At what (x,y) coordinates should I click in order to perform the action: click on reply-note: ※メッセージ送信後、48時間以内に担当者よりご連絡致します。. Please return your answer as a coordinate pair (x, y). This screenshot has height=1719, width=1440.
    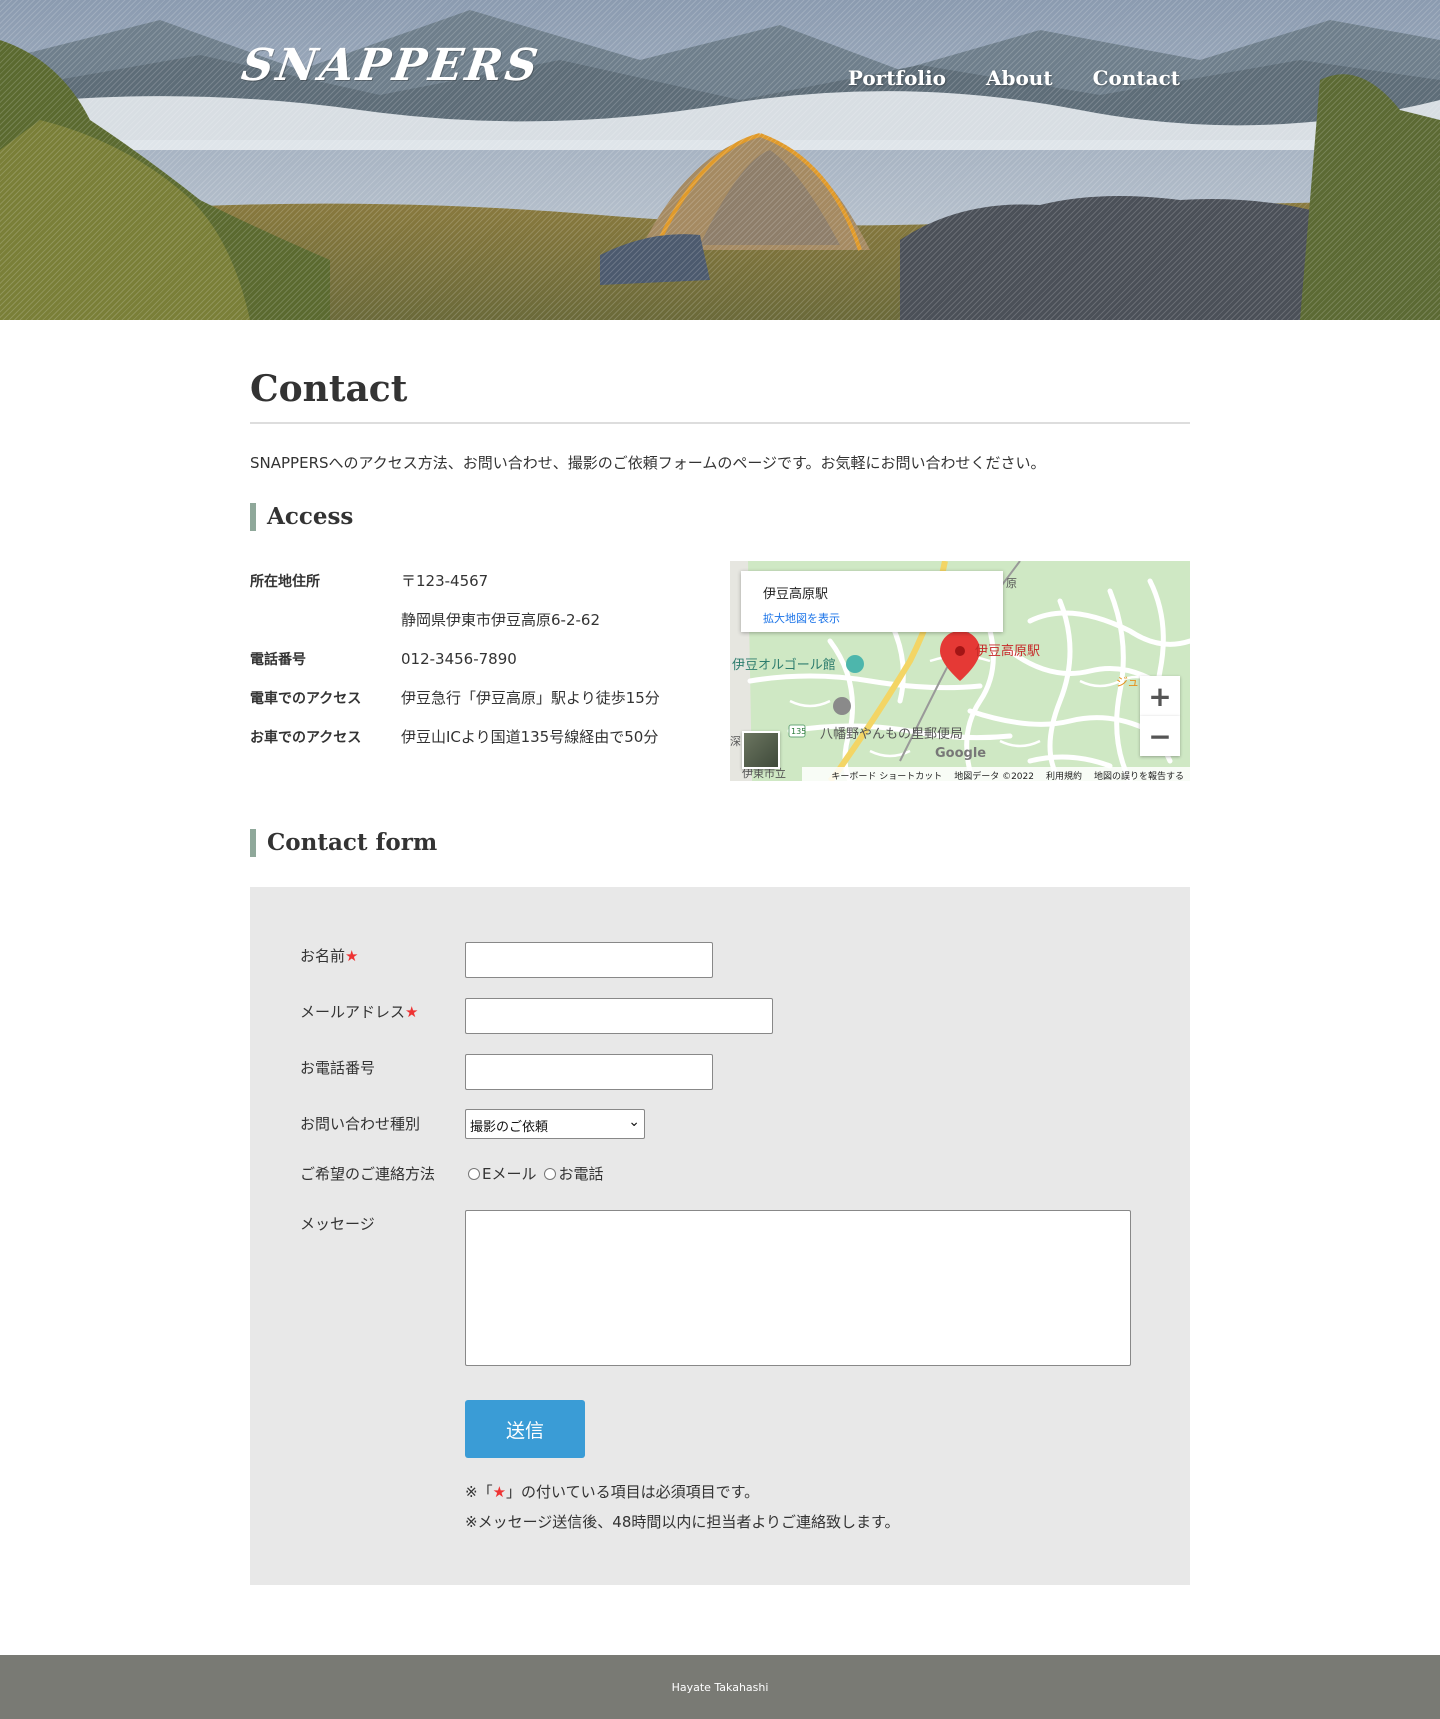
    Looking at the image, I should click on (682, 1522).